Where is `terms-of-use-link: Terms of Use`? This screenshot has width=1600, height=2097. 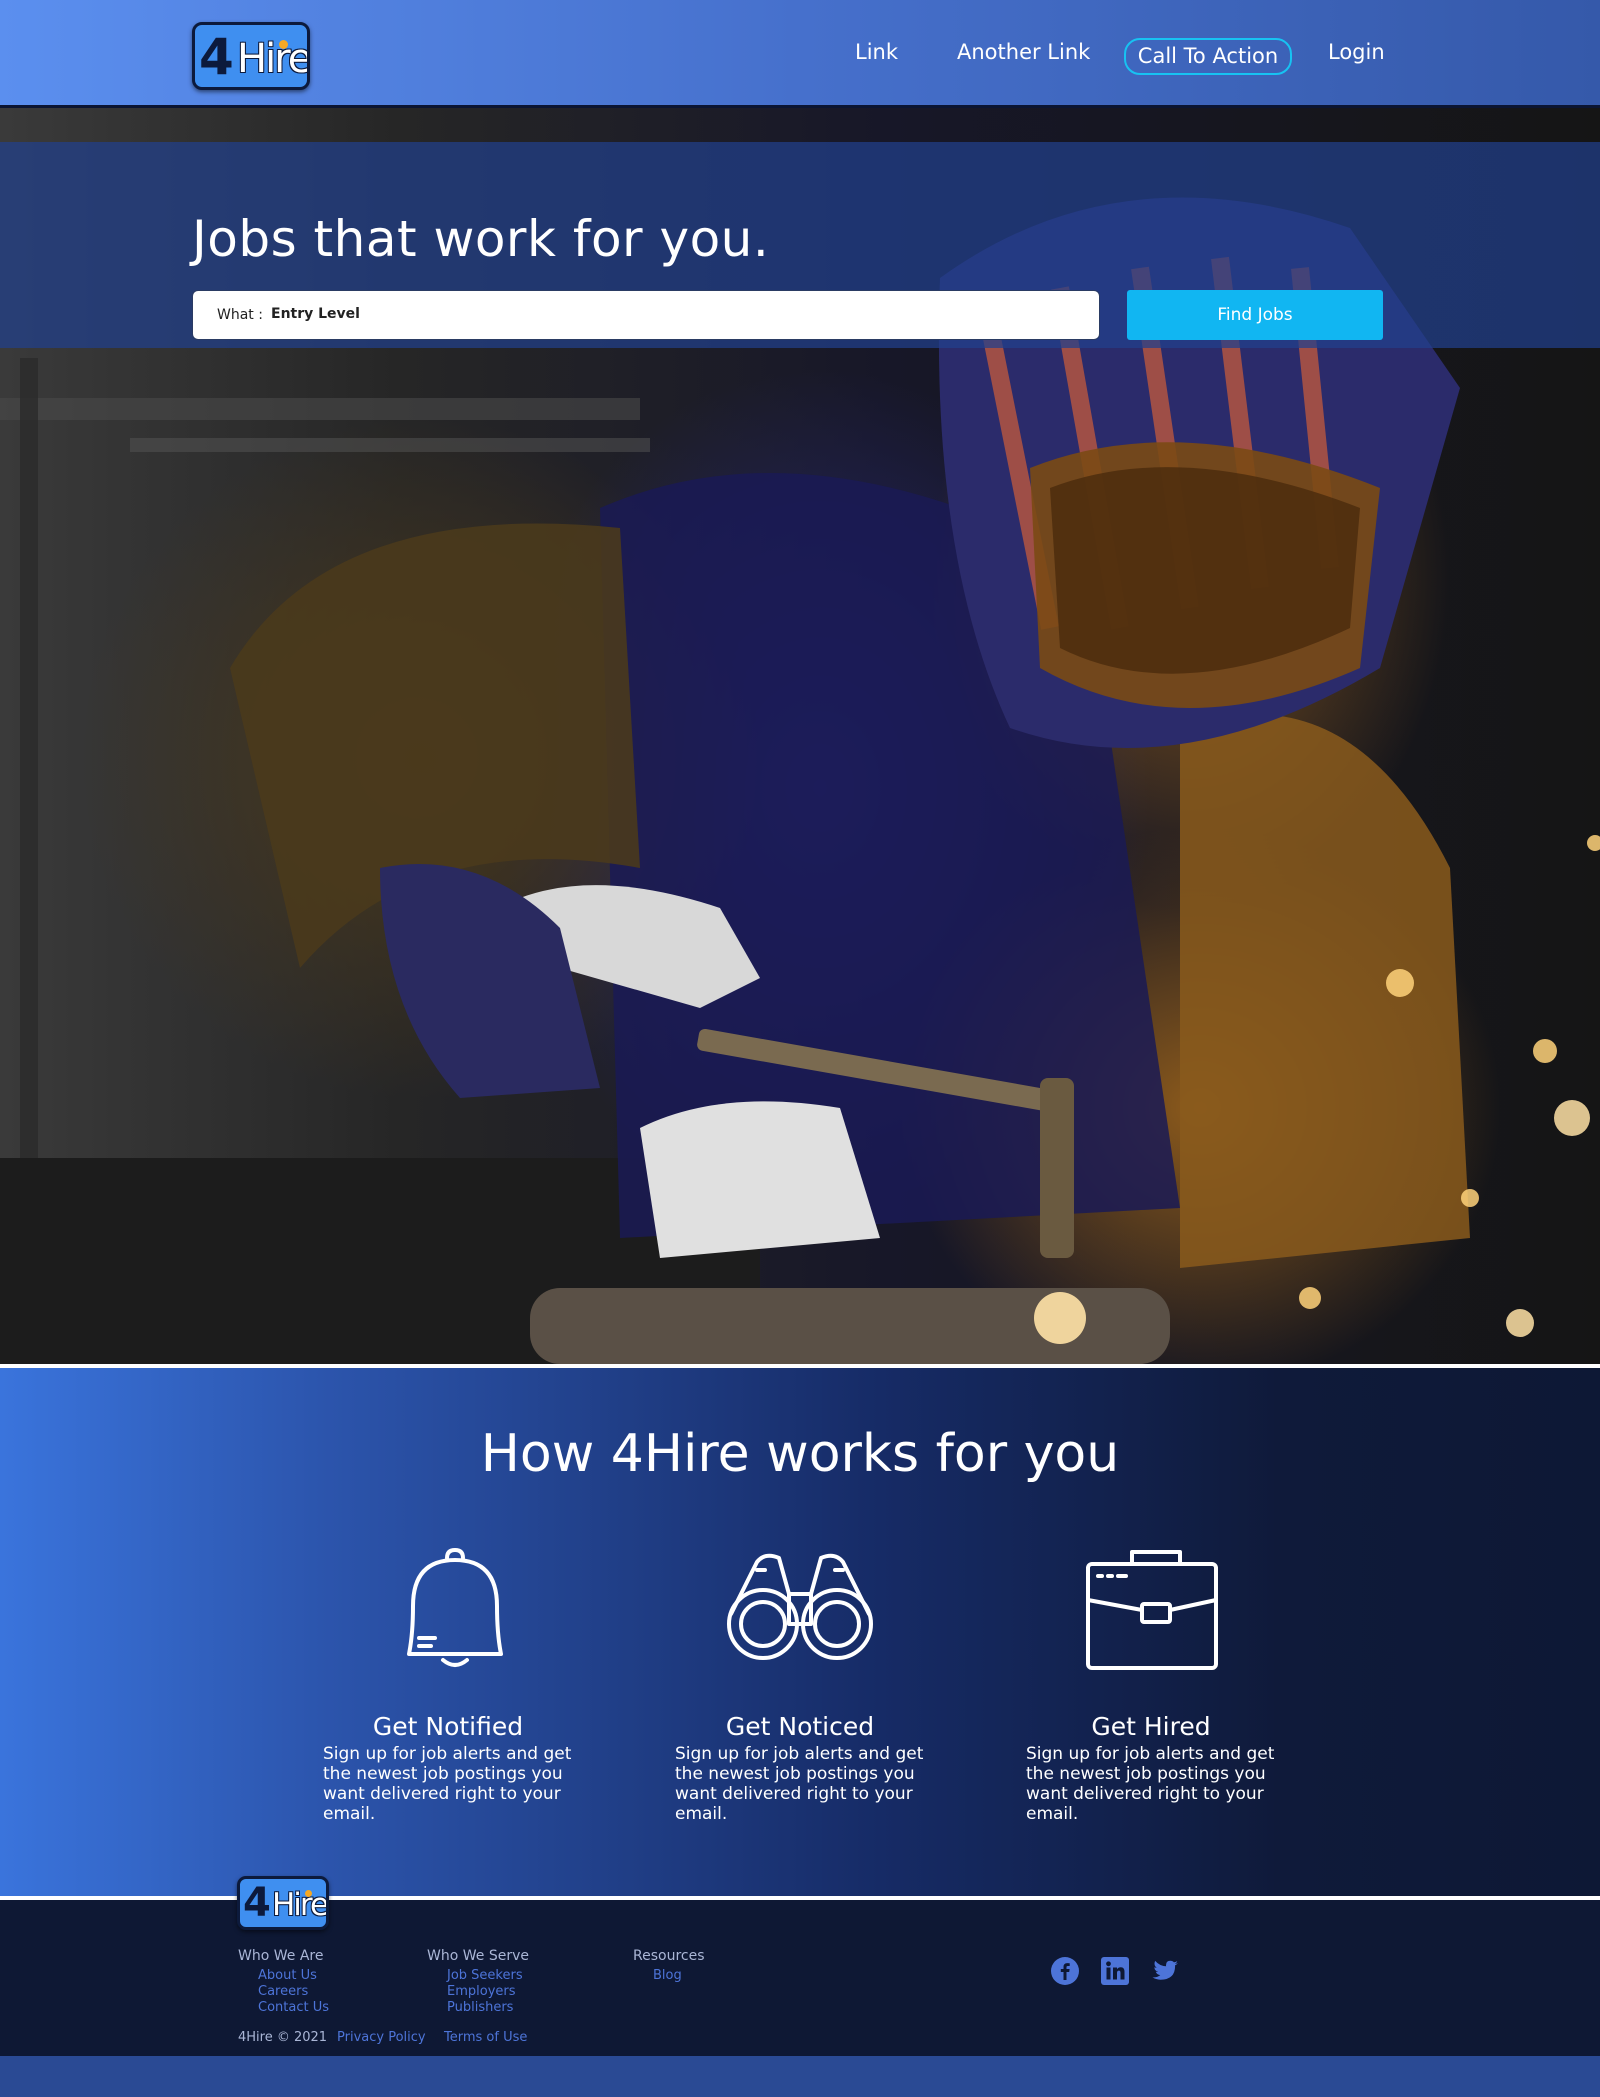
terms-of-use-link: Terms of Use is located at coordinates (485, 2037).